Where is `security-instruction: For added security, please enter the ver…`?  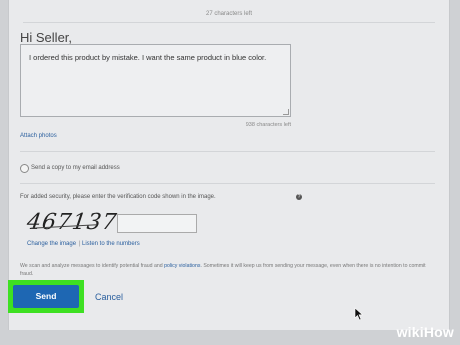
security-instruction: For added security, please enter the ver… is located at coordinates (118, 197).